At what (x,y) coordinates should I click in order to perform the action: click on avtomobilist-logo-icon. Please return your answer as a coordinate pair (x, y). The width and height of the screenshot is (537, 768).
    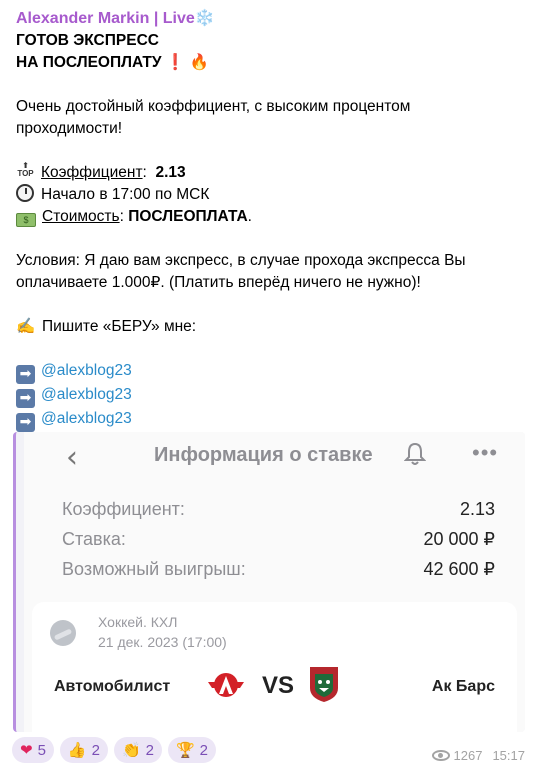
    Looking at the image, I should click on (226, 685).